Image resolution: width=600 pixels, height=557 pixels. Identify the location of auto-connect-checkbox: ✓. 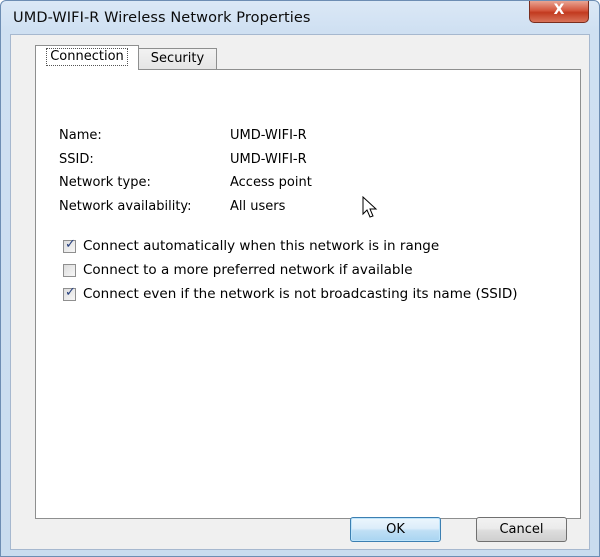
(69, 245).